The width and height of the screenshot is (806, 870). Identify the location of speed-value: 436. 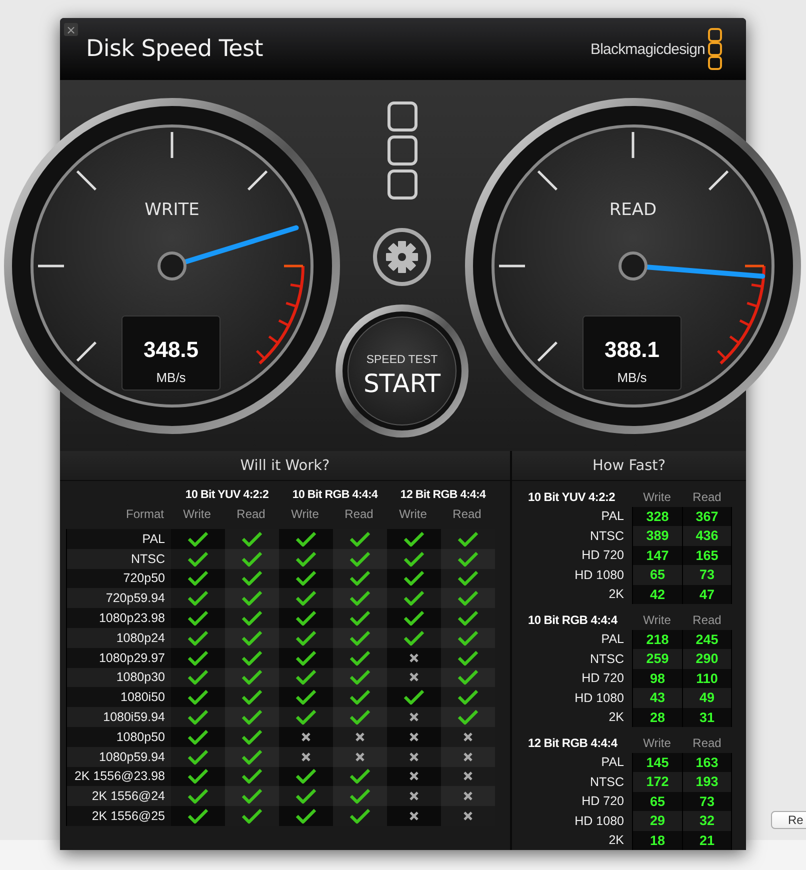
(707, 536).